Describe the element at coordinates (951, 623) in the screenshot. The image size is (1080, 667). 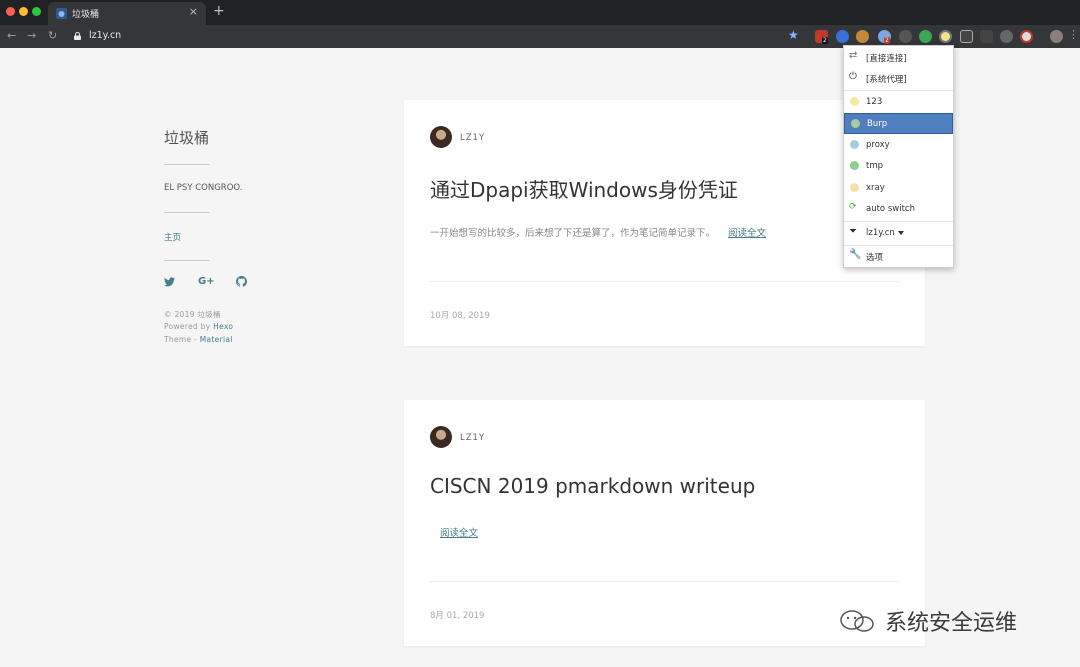
I see `watermark-text: 系统安全运维` at that location.